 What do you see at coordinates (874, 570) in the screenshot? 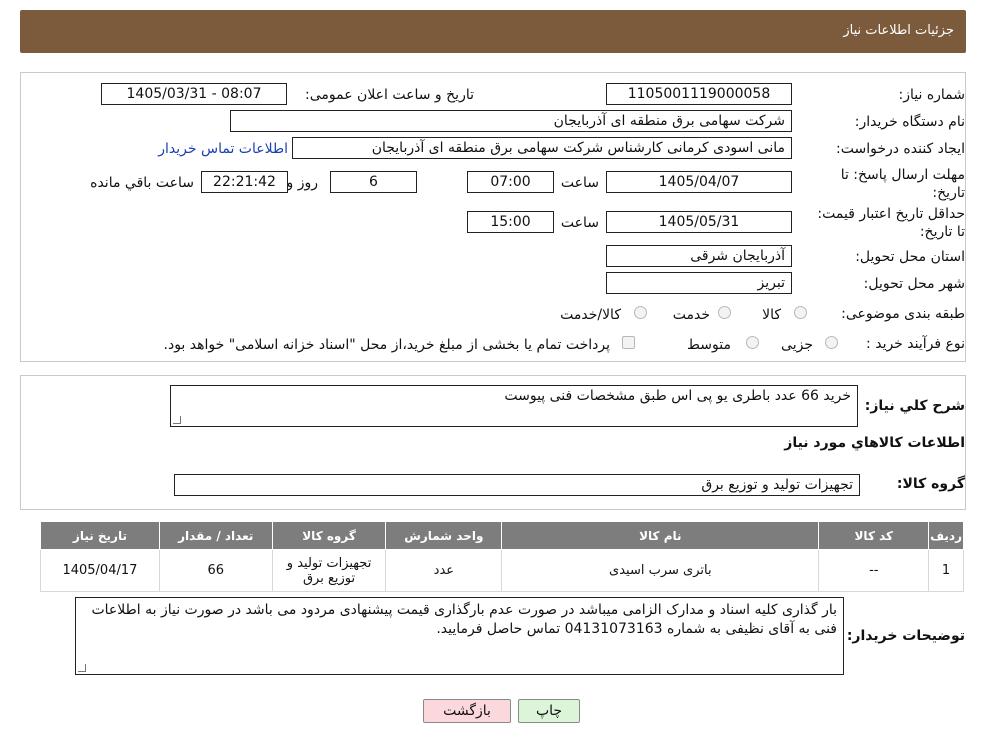
I see `cell-item-code: --` at bounding box center [874, 570].